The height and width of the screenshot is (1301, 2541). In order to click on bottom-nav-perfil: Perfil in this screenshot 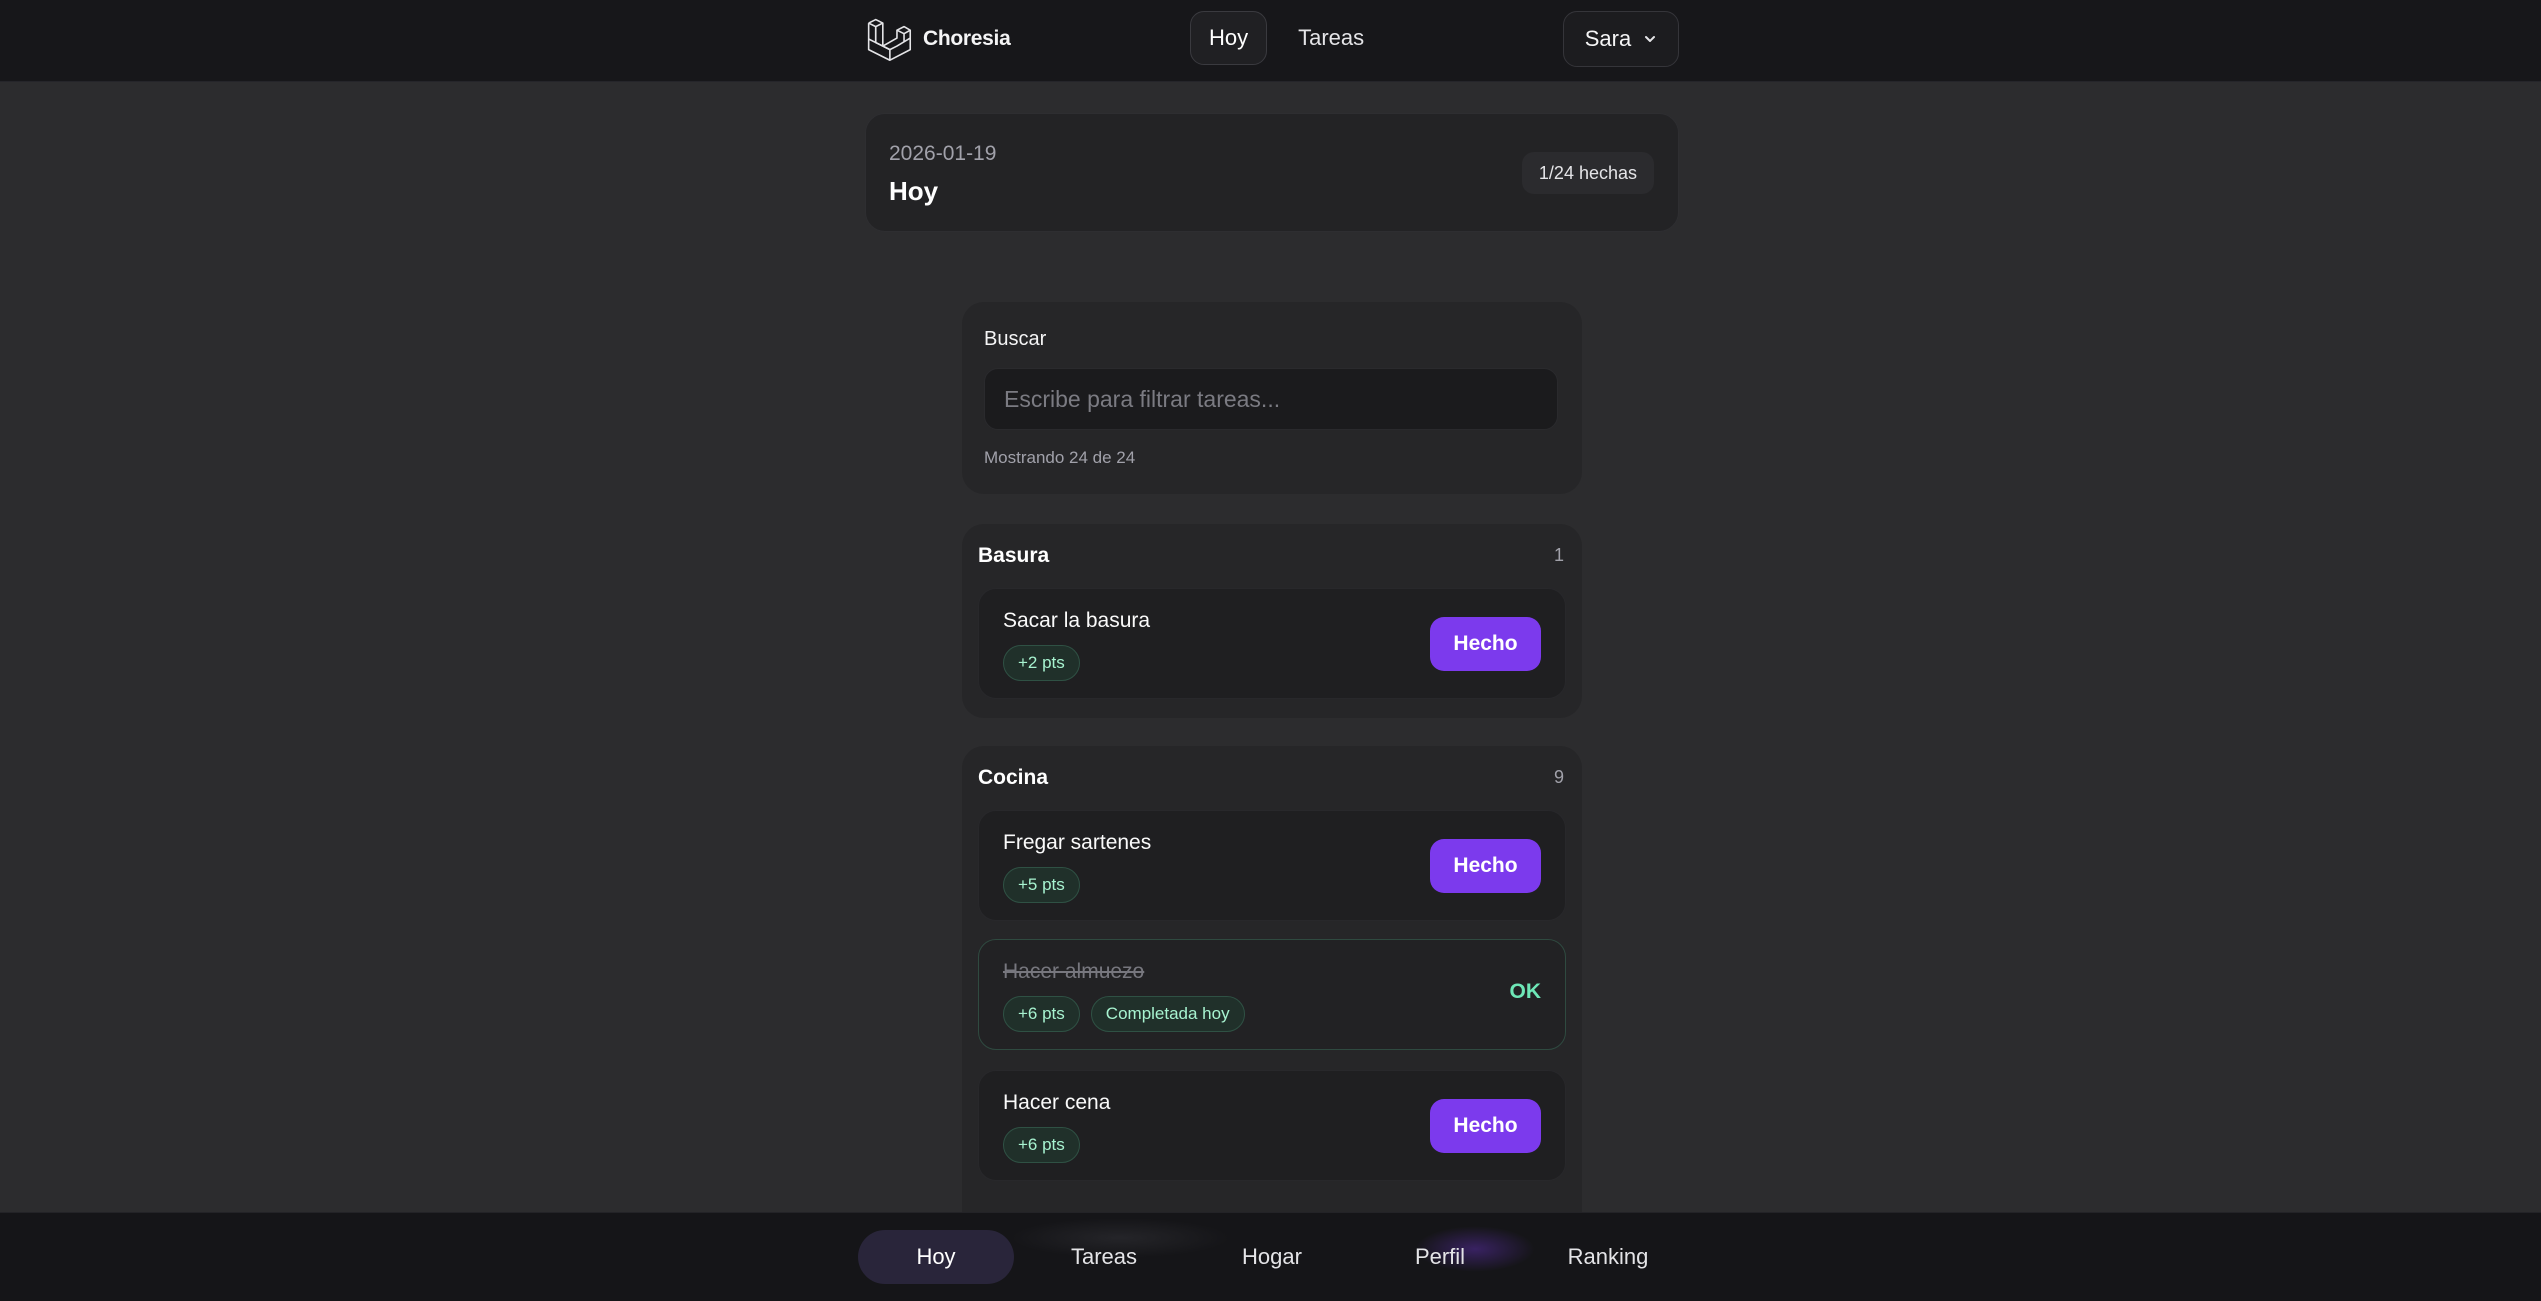, I will do `click(1440, 1257)`.